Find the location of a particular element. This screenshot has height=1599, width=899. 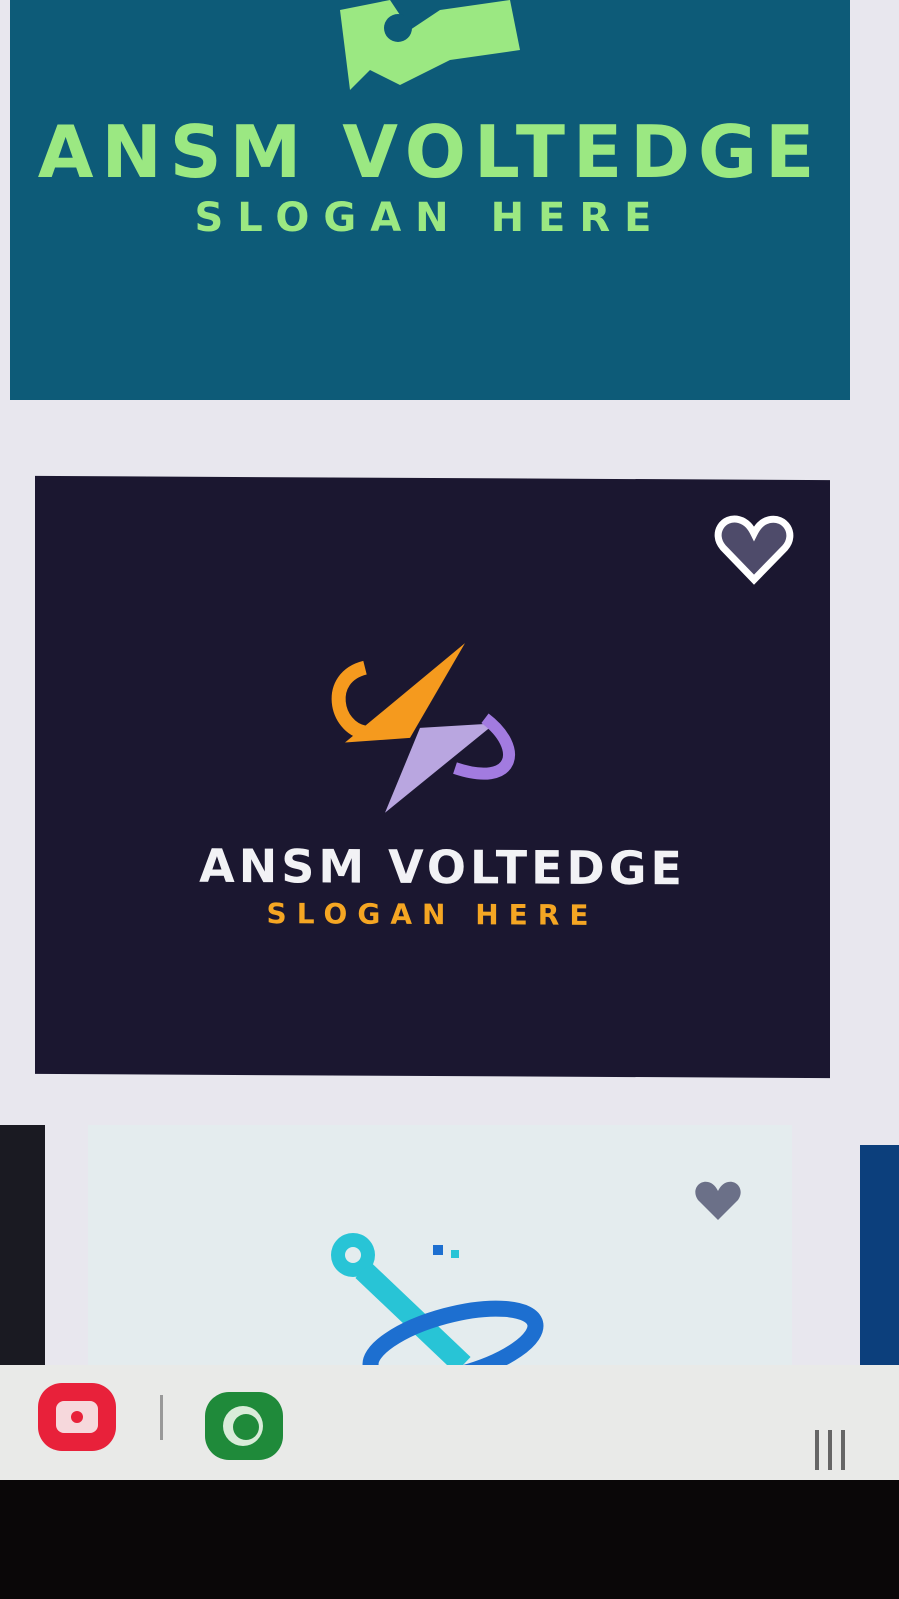

taskbar is located at coordinates (449, 1422).